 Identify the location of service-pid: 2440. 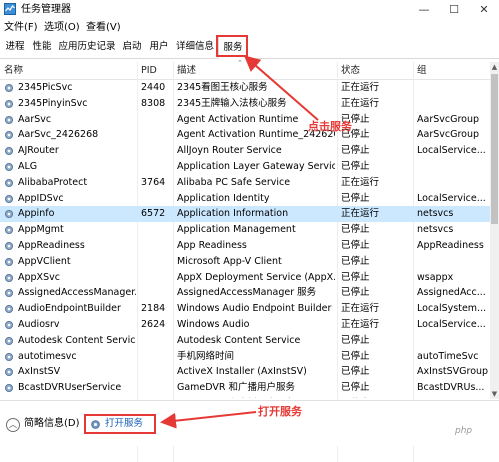
(153, 87).